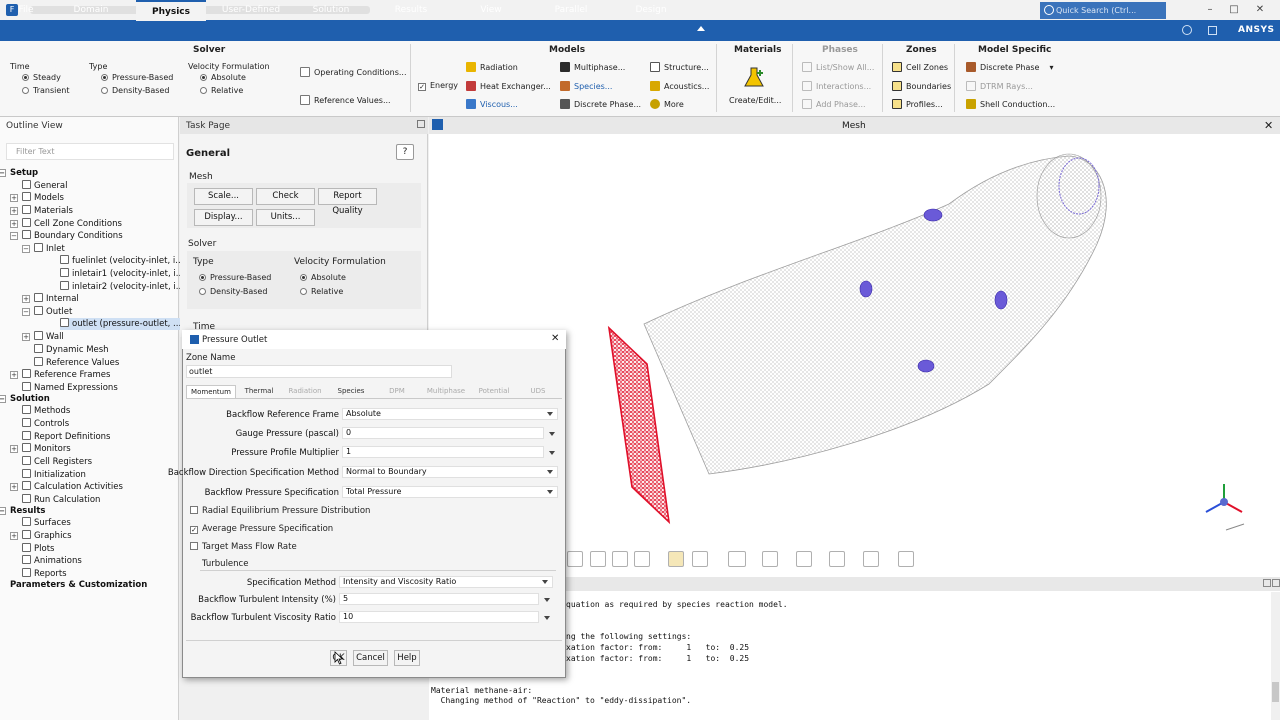 The image size is (1280, 720). I want to click on gauge-pressure-input: 0, so click(443, 433).